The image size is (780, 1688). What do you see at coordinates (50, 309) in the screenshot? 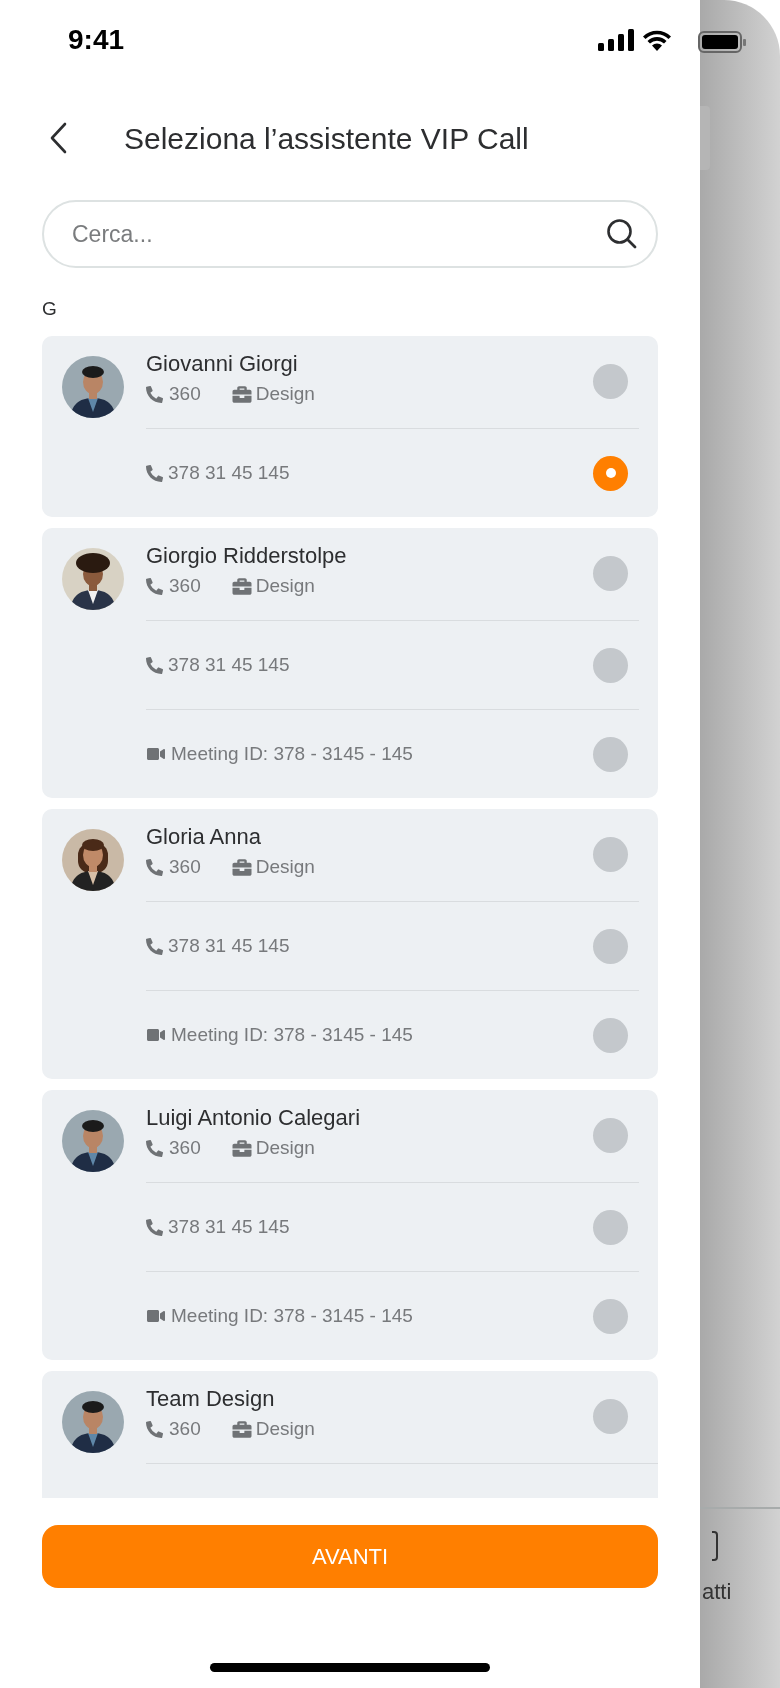
I see `section-letter: G` at bounding box center [50, 309].